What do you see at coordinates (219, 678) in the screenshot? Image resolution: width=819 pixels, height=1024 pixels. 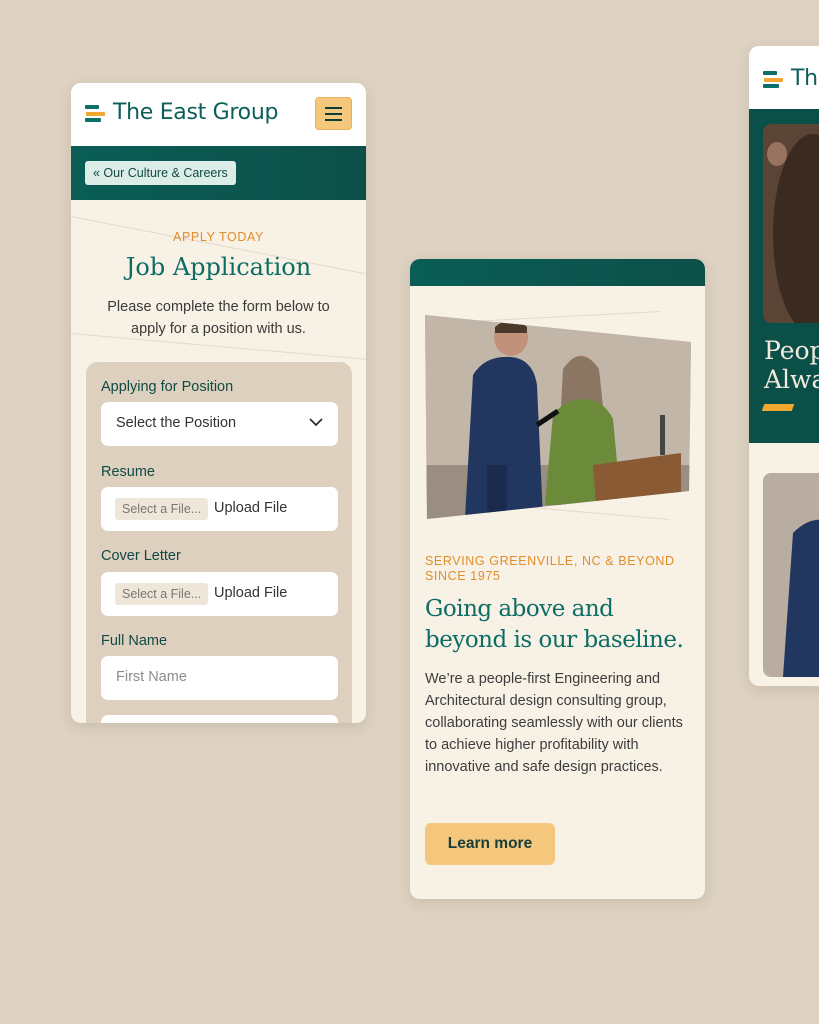 I see `first-name-input: First Name` at bounding box center [219, 678].